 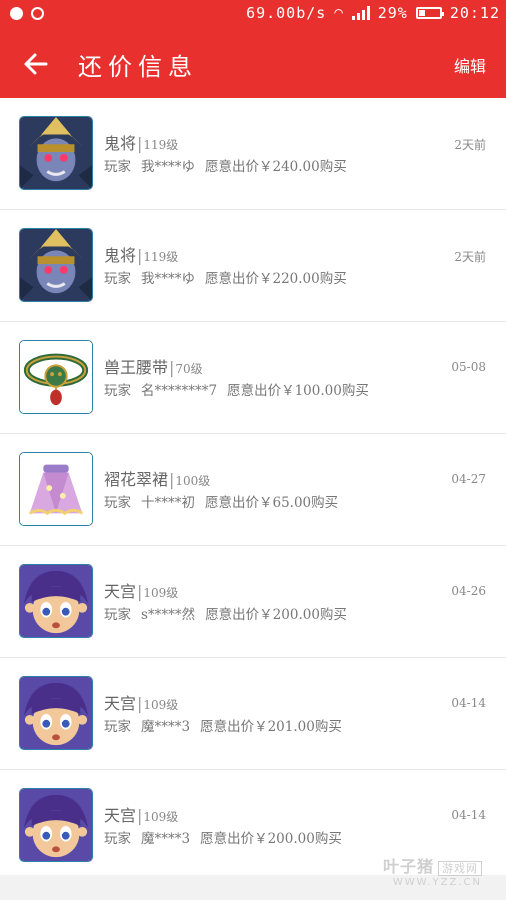 What do you see at coordinates (276, 279) in the screenshot?
I see `offer-text: 愿意出价￥220.00购买` at bounding box center [276, 279].